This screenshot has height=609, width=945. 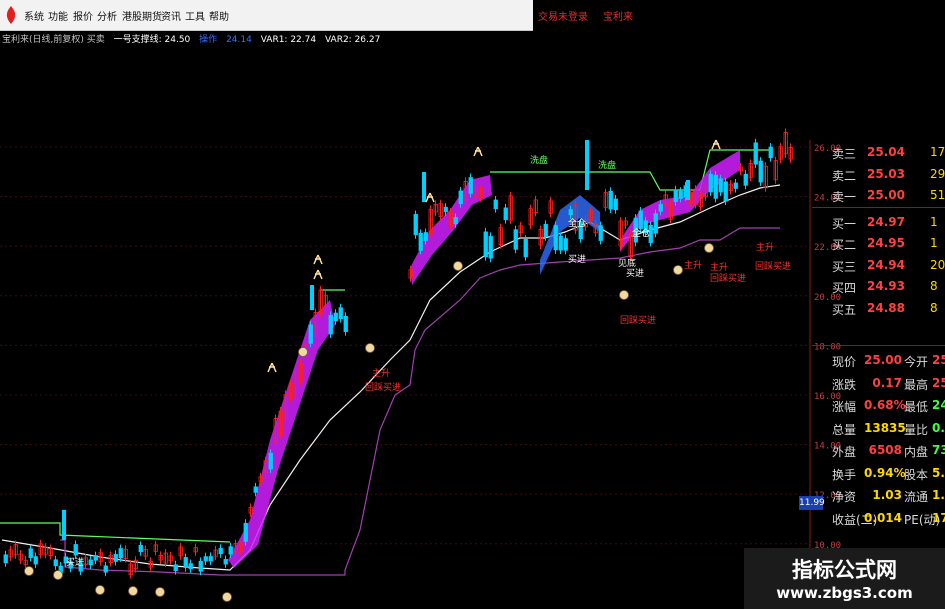 I want to click on orderbook-row: 买四 24.93 8, so click(x=878, y=286).